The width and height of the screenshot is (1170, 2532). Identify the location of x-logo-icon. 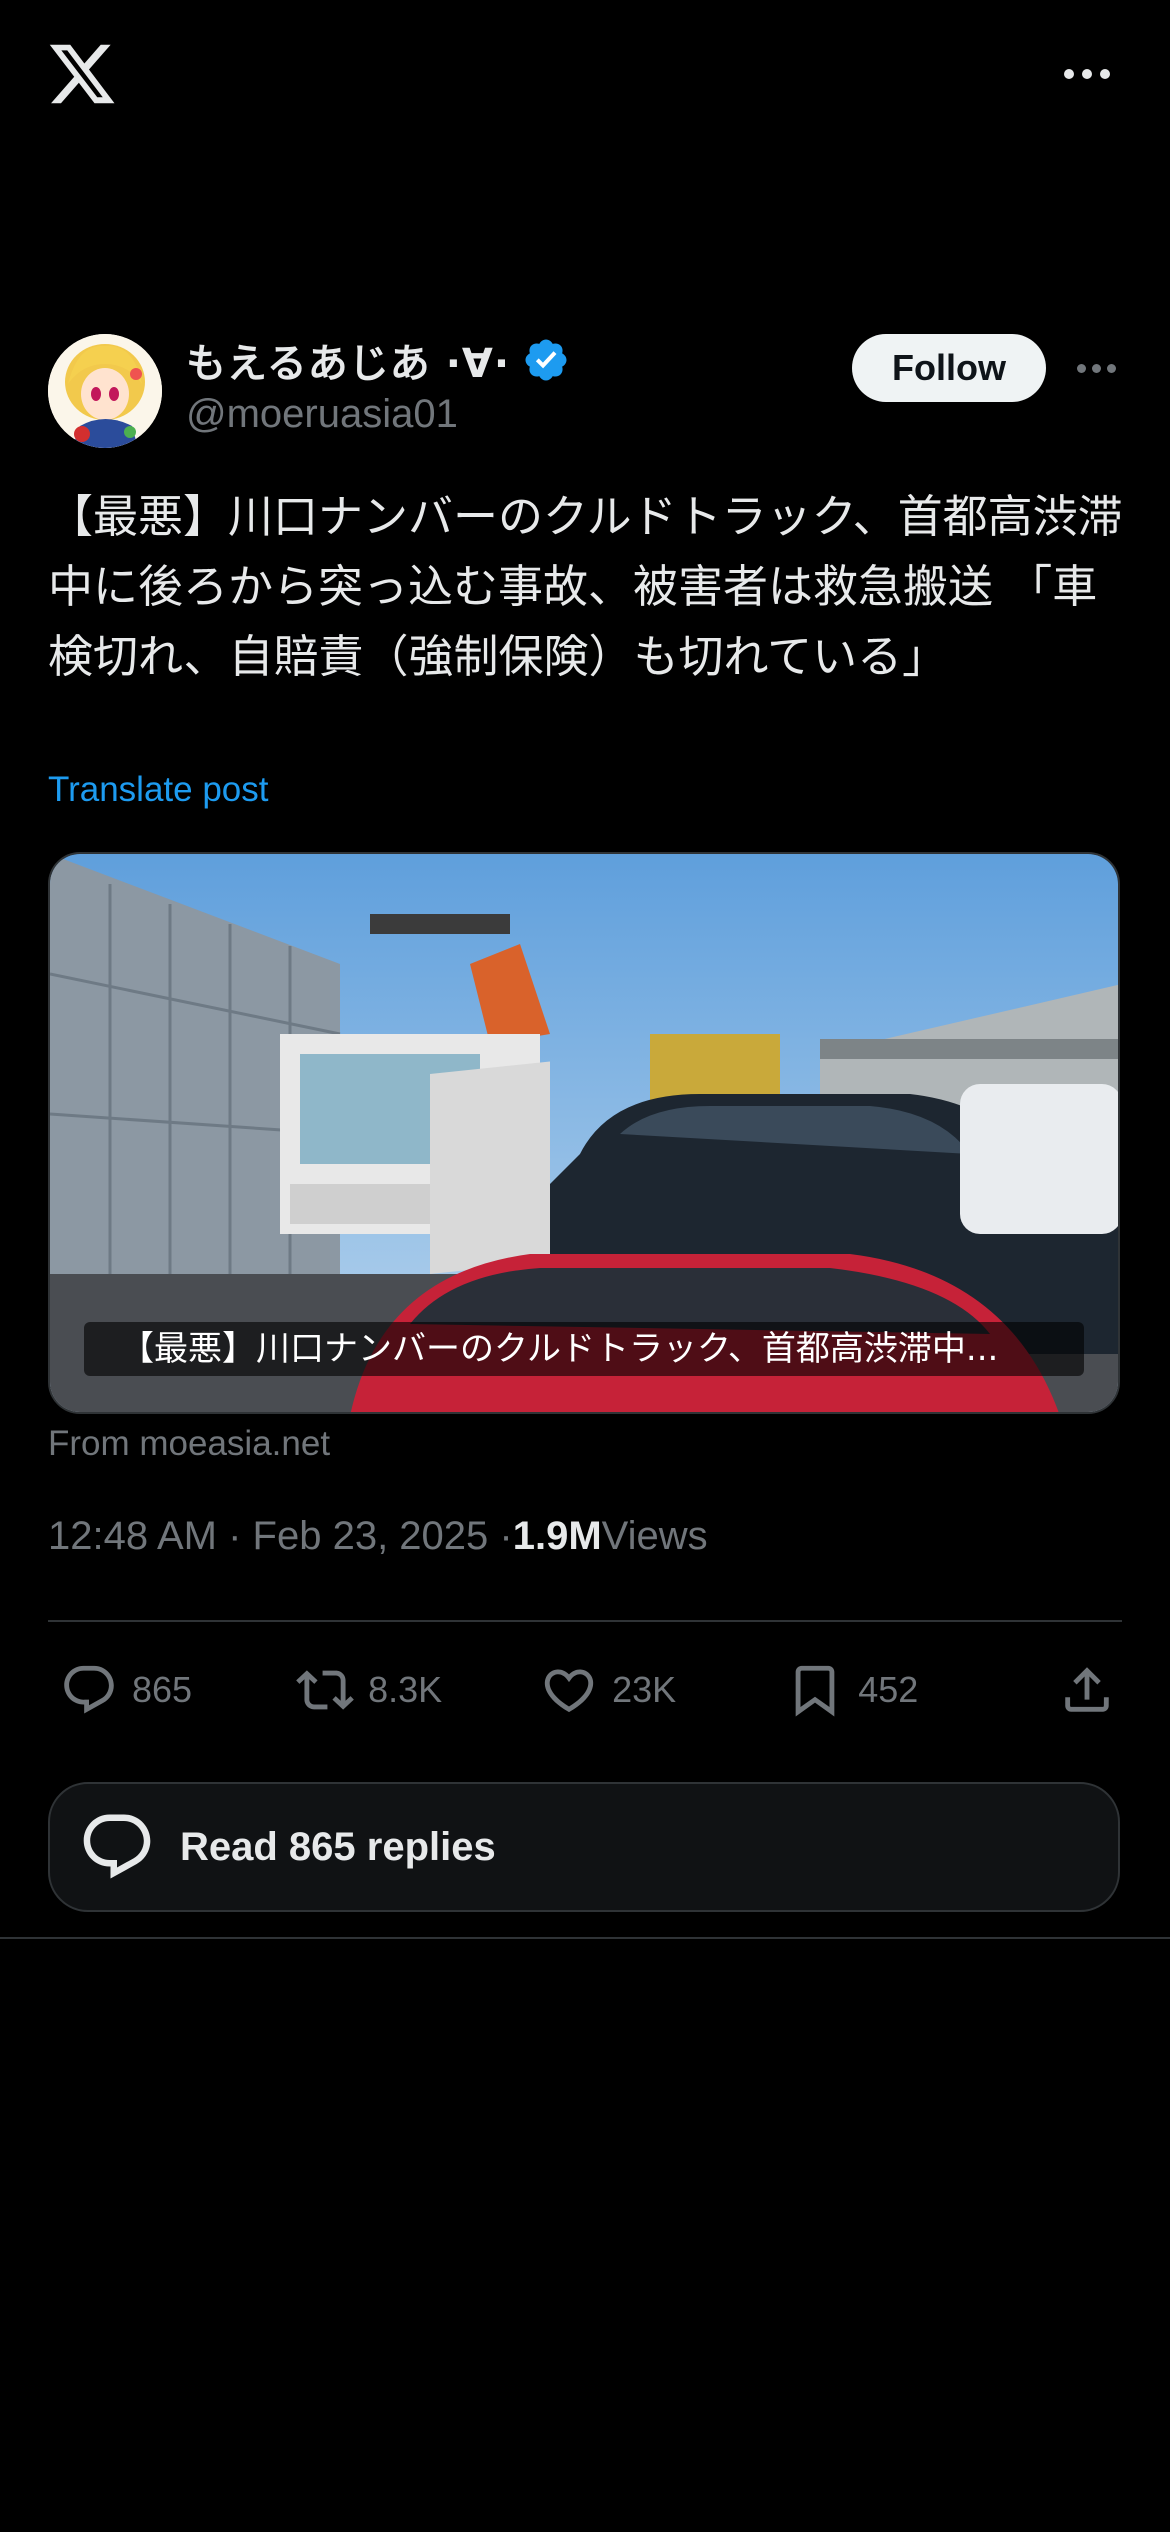
(82, 74).